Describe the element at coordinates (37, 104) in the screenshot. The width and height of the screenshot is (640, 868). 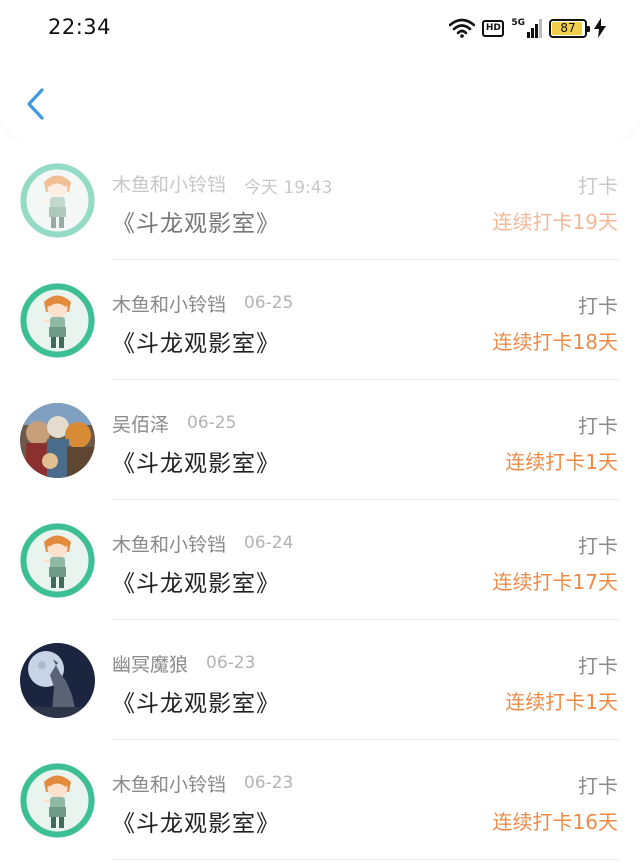
I see `back-chevron-icon` at that location.